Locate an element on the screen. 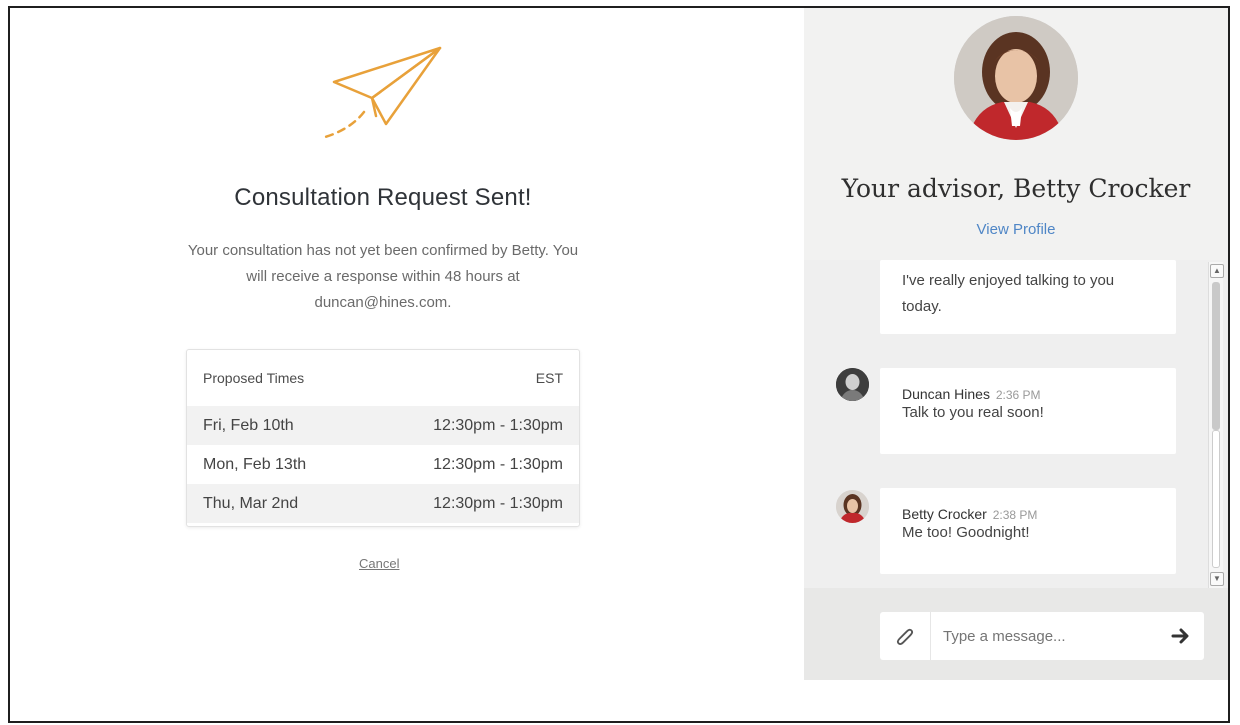  message-meta: Betty Crocker 2:38 PM is located at coordinates (1028, 505).